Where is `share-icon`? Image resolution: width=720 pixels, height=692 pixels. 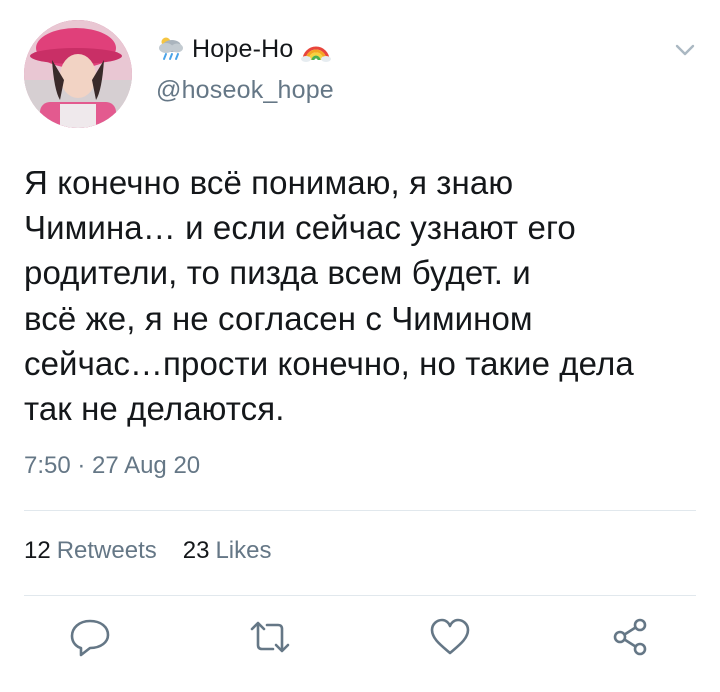
share-icon is located at coordinates (630, 637).